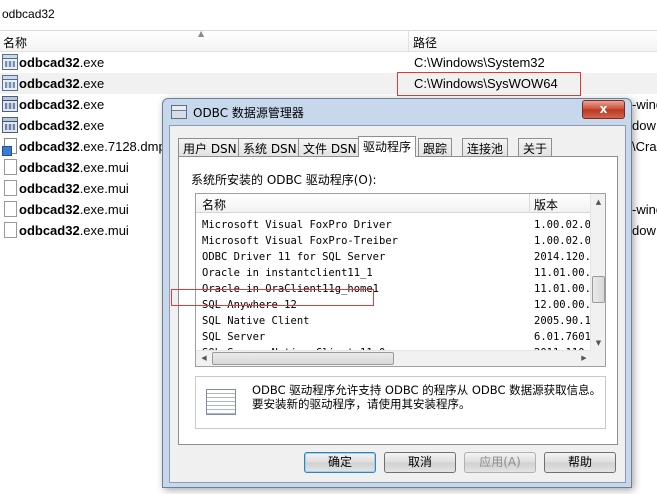 This screenshot has width=657, height=494. What do you see at coordinates (294, 257) in the screenshot?
I see `driver-name: ODBC Driver 11 for SQL Server` at bounding box center [294, 257].